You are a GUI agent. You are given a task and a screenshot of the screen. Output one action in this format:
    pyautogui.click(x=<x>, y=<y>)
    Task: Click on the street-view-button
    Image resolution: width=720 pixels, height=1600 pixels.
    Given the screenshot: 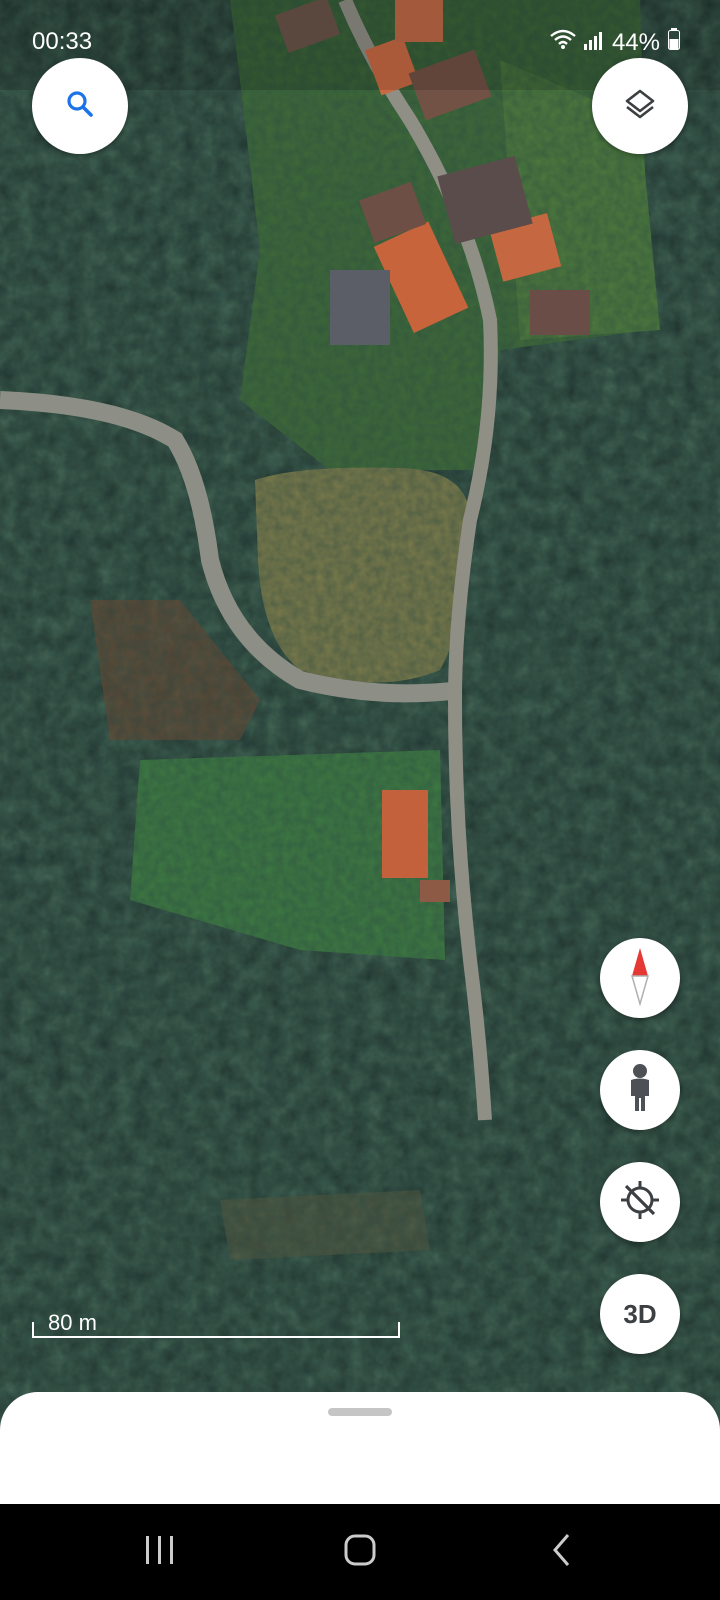 What is the action you would take?
    pyautogui.click(x=640, y=1090)
    